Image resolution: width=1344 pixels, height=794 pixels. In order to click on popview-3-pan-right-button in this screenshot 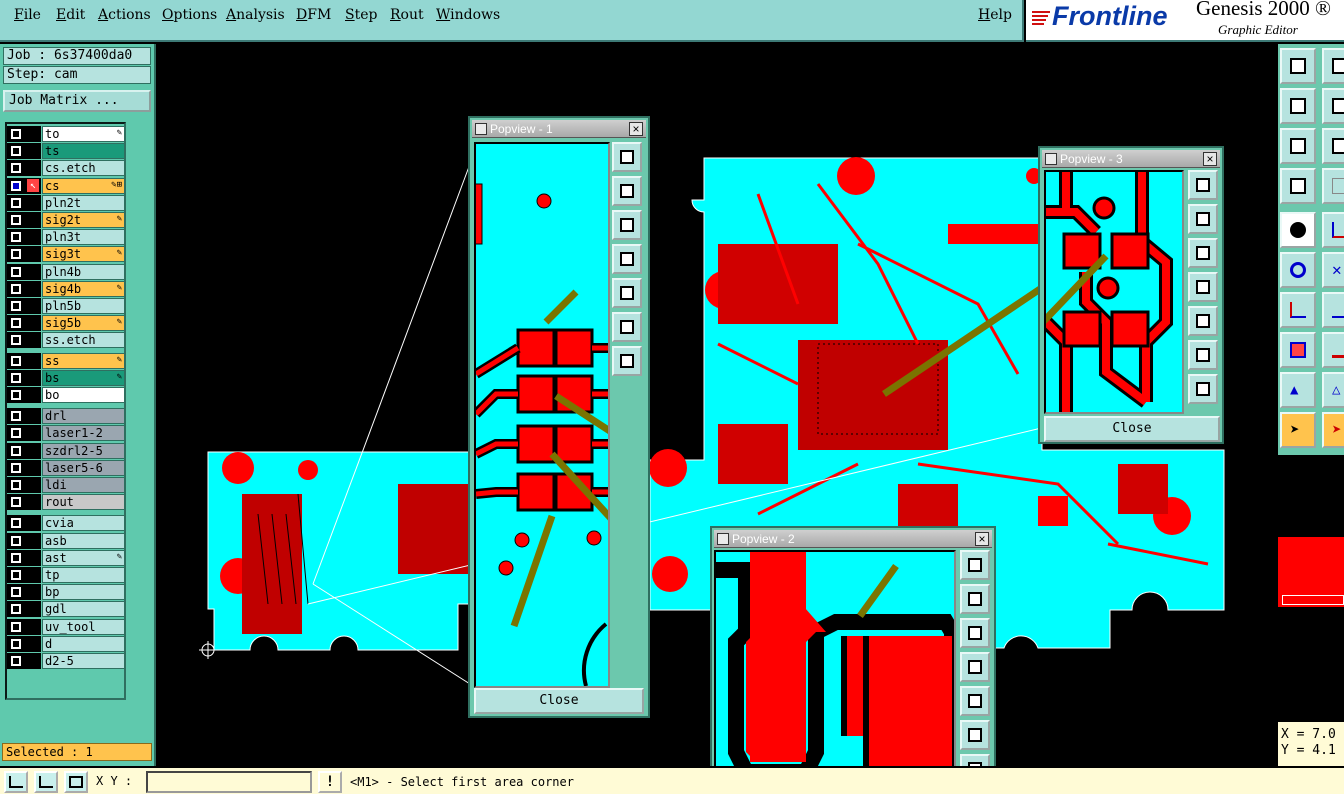, I will do `click(1203, 321)`.